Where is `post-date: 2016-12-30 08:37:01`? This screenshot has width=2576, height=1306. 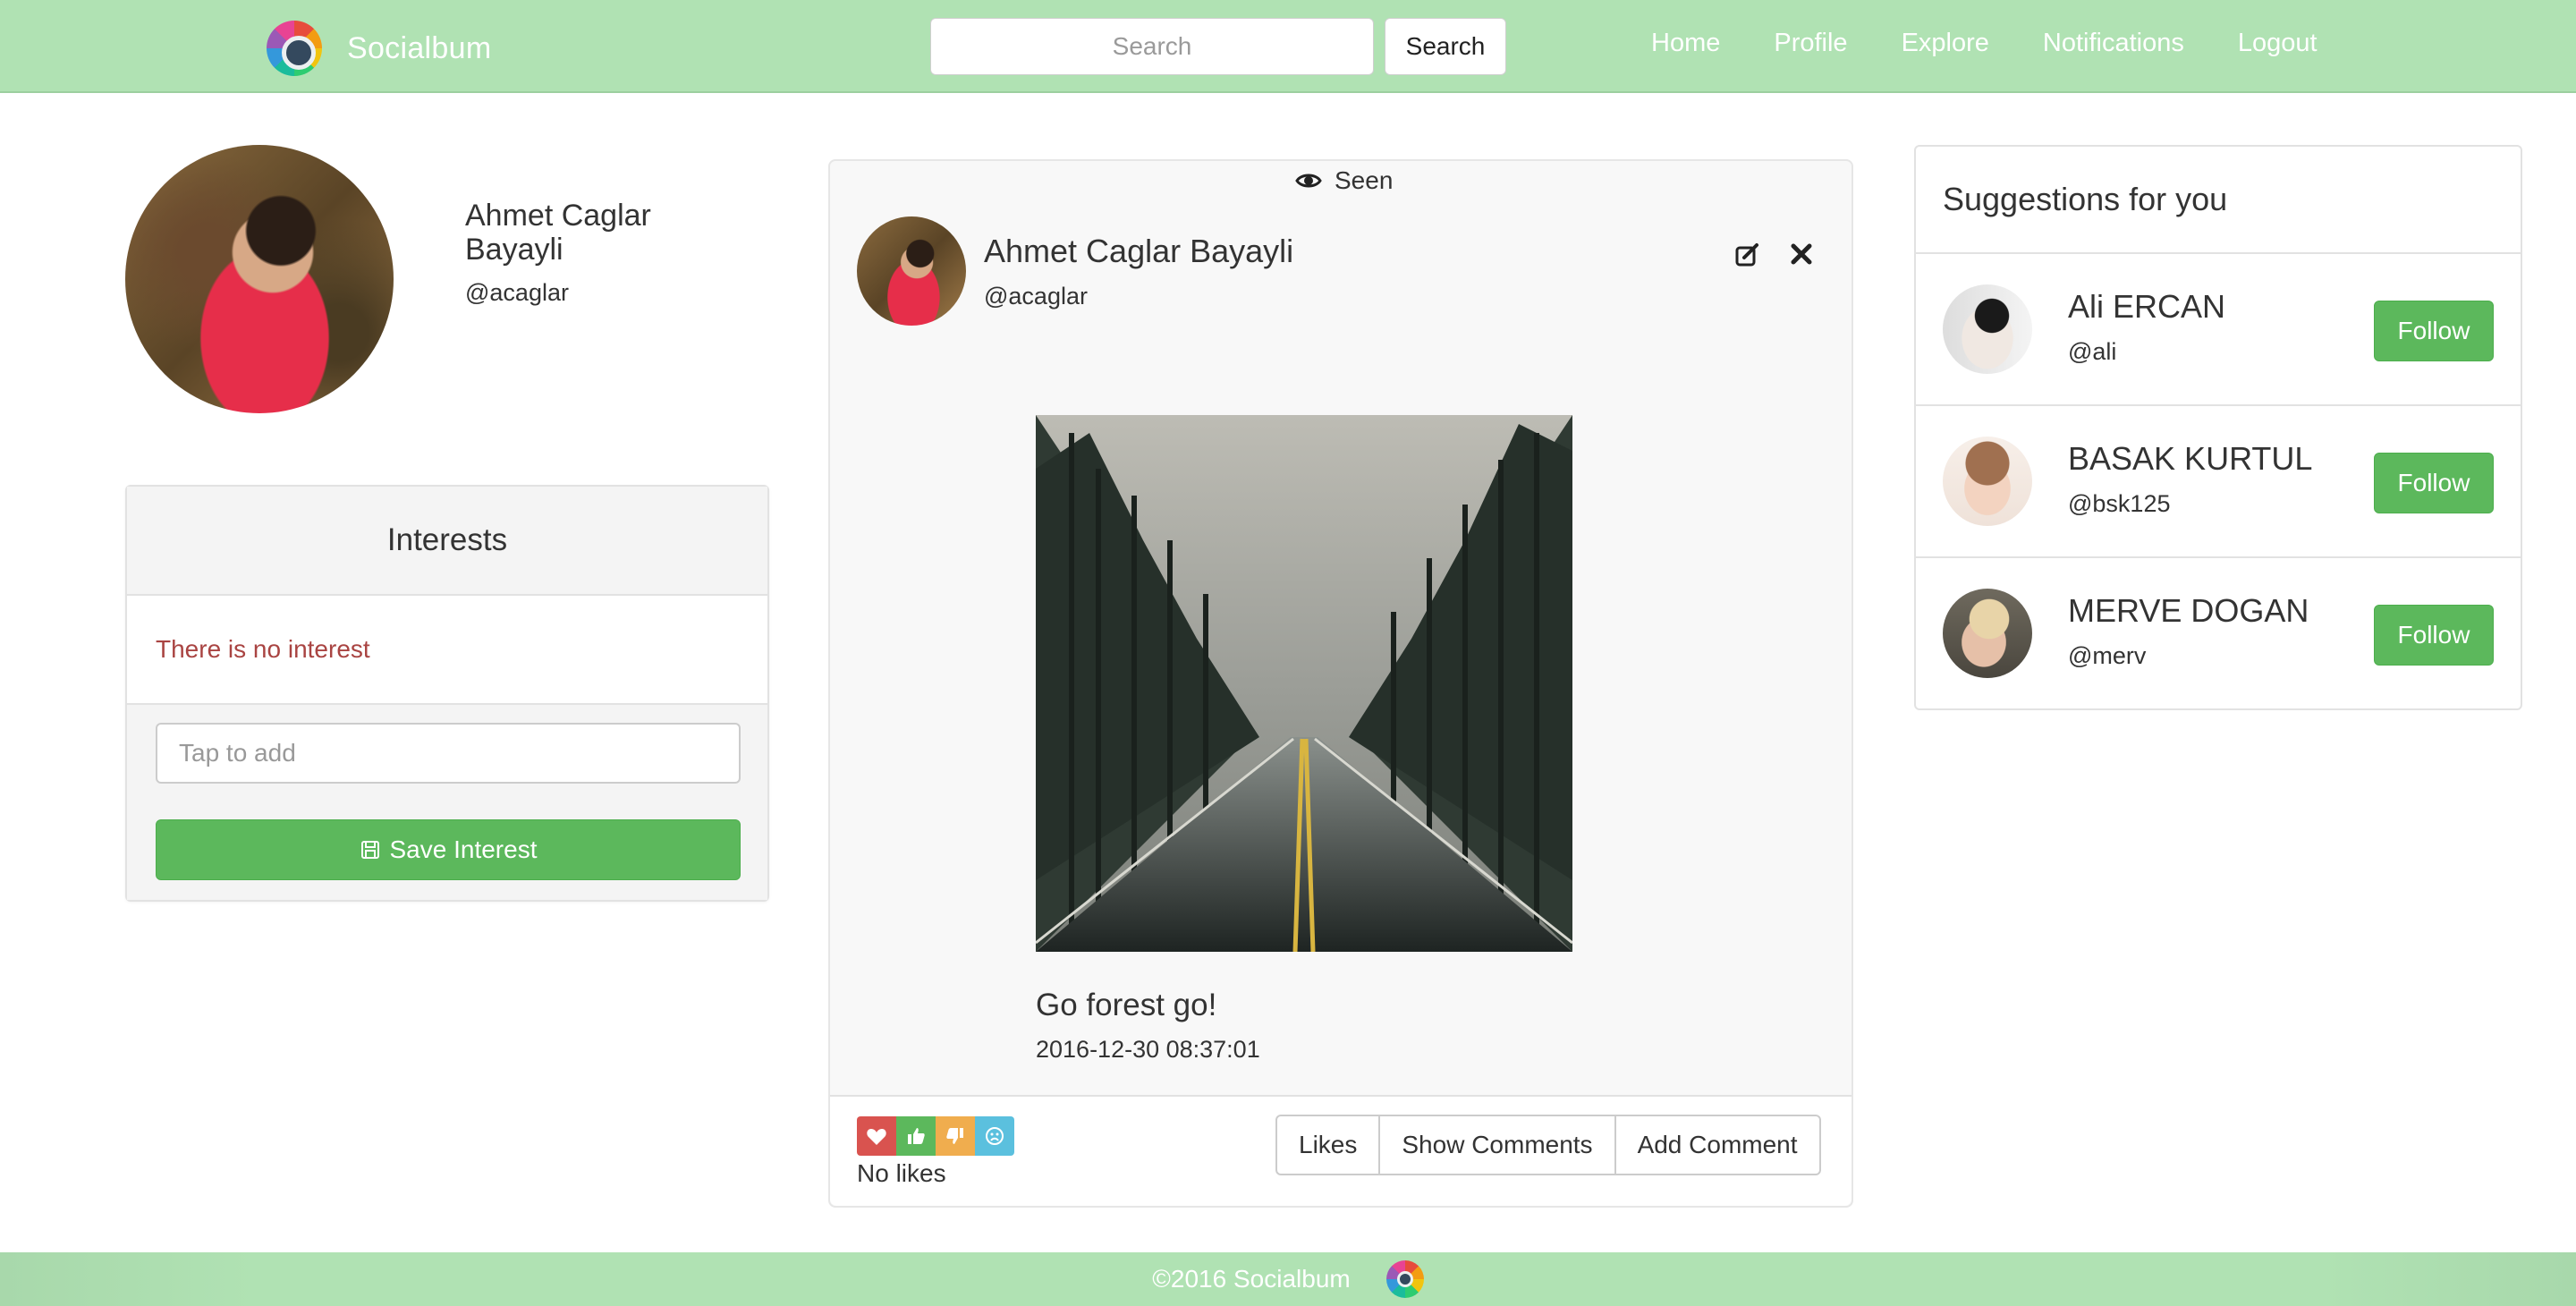
post-date: 2016-12-30 08:37:01 is located at coordinates (1148, 1050).